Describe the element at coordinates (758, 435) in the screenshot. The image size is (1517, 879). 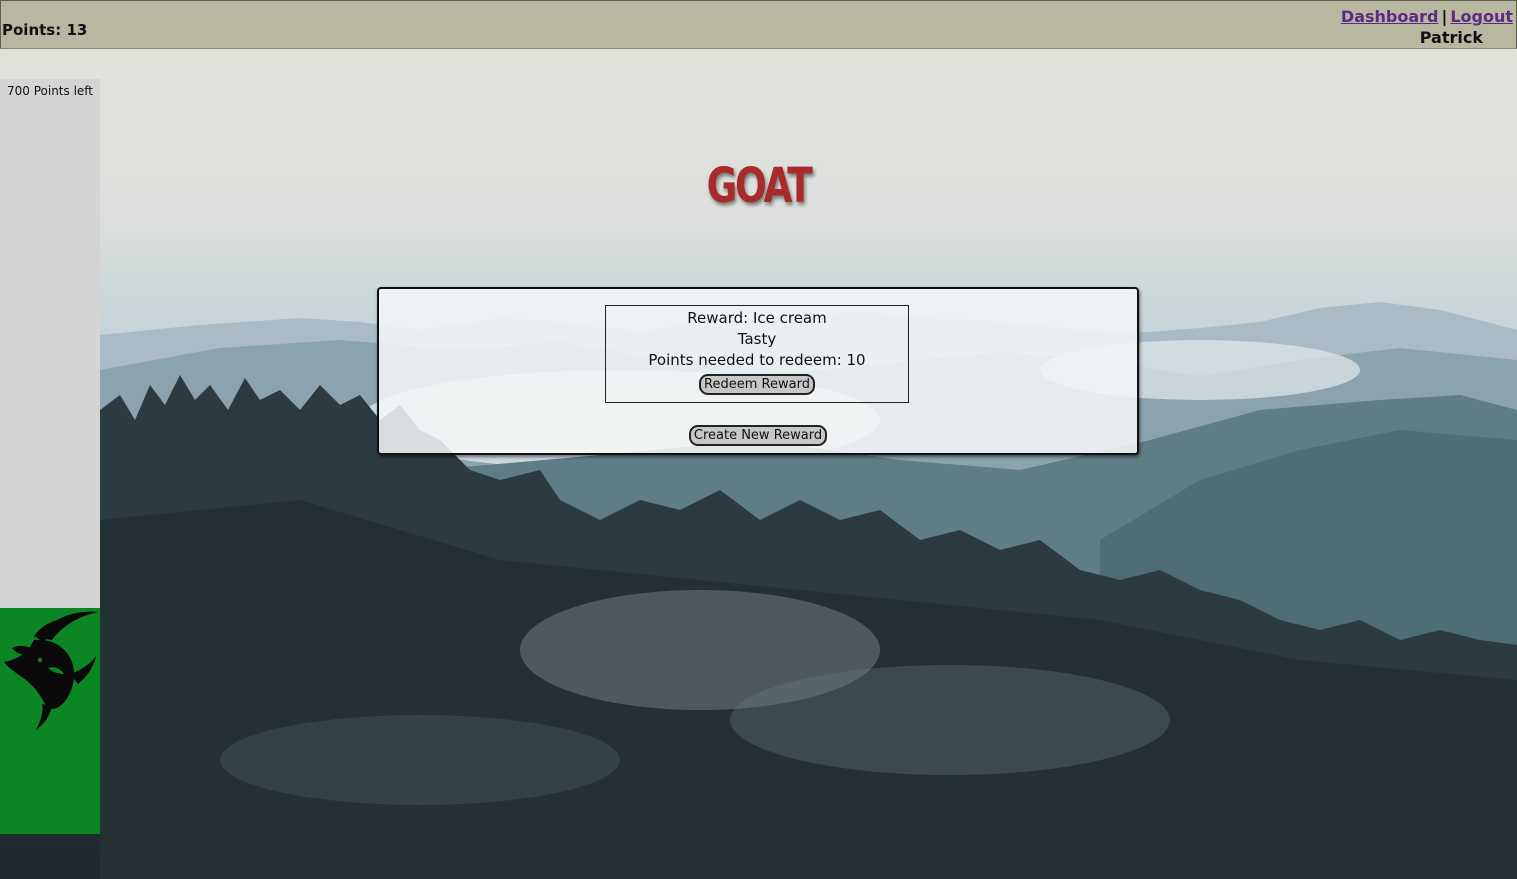
I see `create-new-reward-button: Create New Reward` at that location.